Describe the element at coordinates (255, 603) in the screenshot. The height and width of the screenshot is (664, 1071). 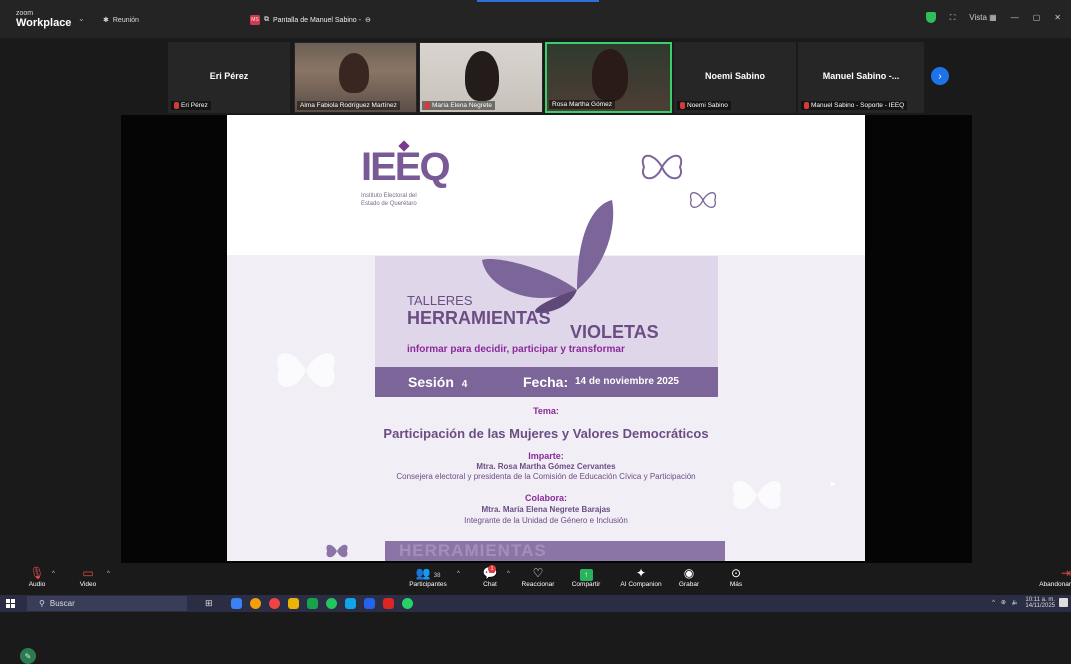
I see `firefox-icon` at that location.